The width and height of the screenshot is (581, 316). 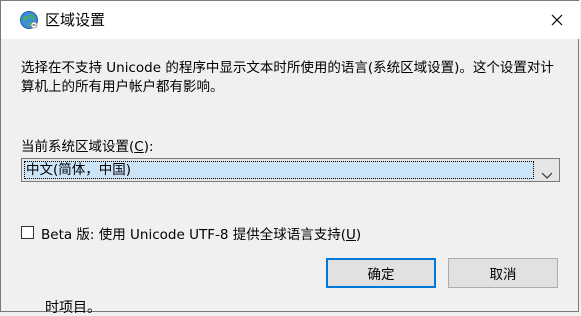 What do you see at coordinates (503, 273) in the screenshot?
I see `cancel-button: 取消` at bounding box center [503, 273].